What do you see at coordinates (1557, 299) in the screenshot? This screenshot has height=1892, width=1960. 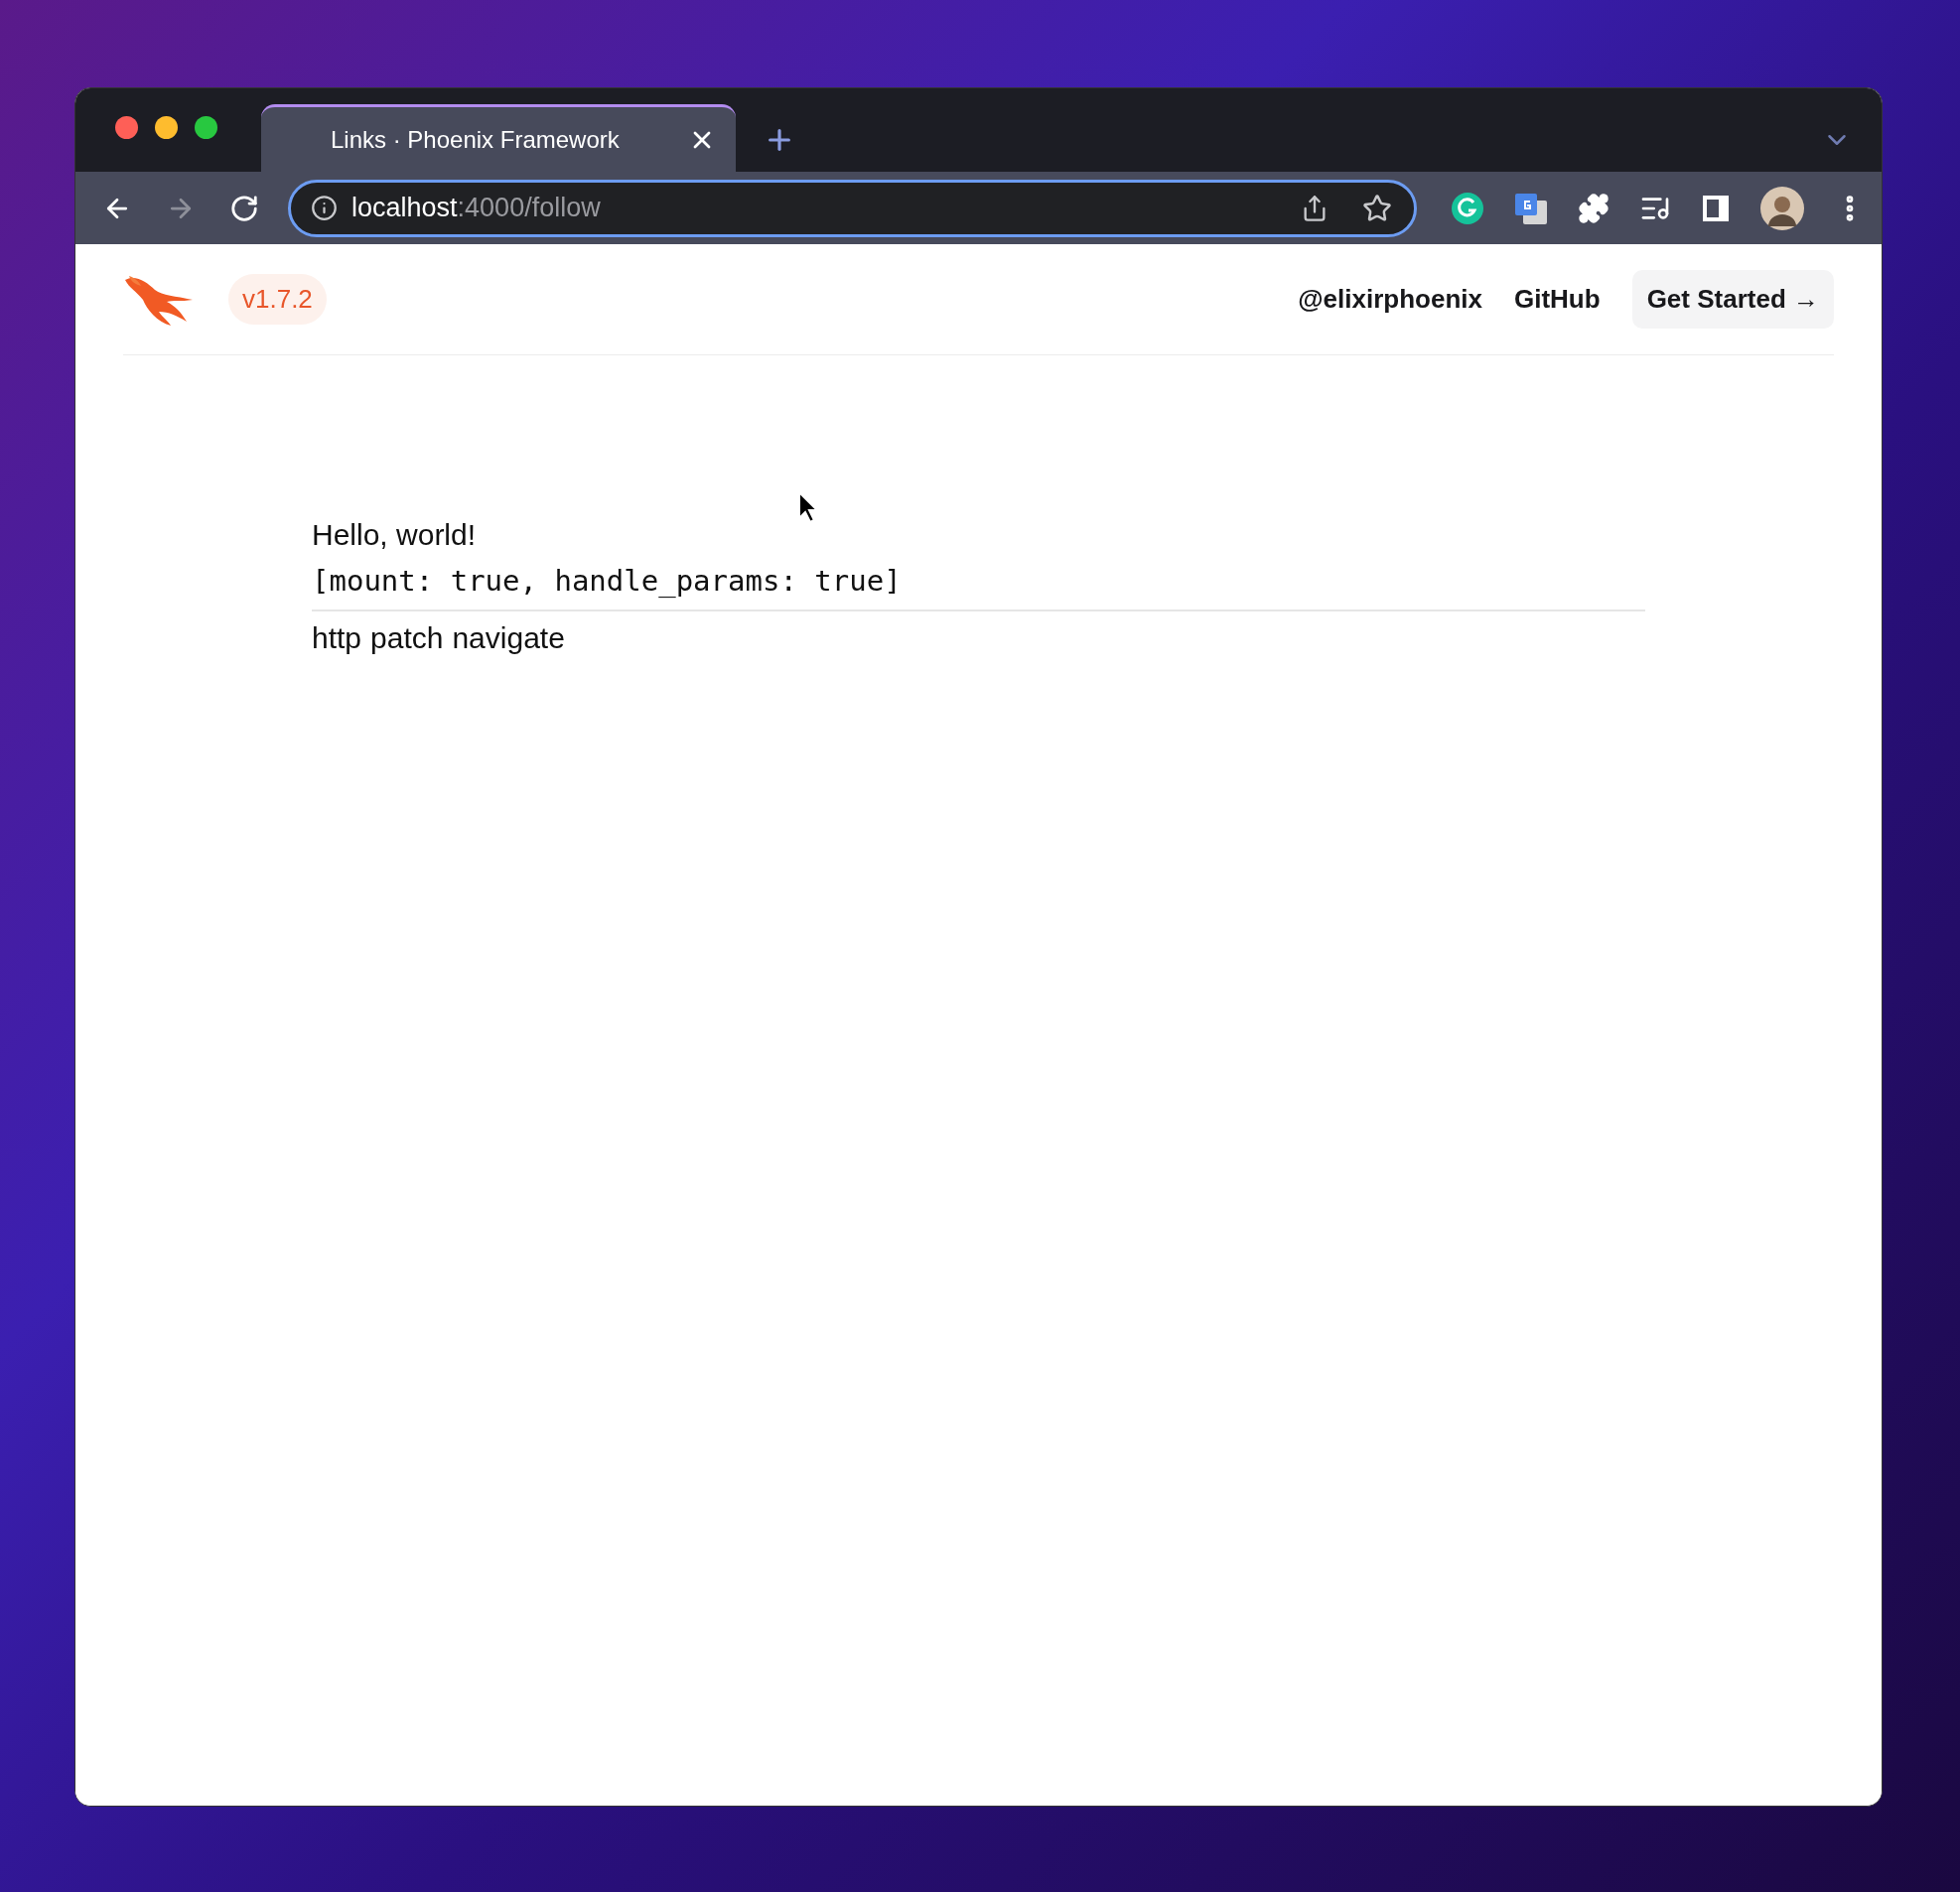 I see `nav-link: GitHub` at bounding box center [1557, 299].